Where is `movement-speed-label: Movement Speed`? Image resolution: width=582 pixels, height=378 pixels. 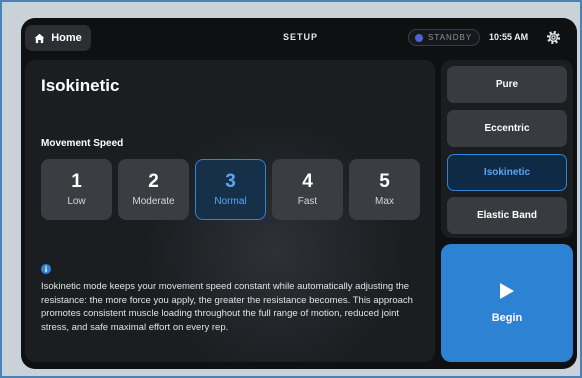
movement-speed-label: Movement Speed is located at coordinates (82, 143).